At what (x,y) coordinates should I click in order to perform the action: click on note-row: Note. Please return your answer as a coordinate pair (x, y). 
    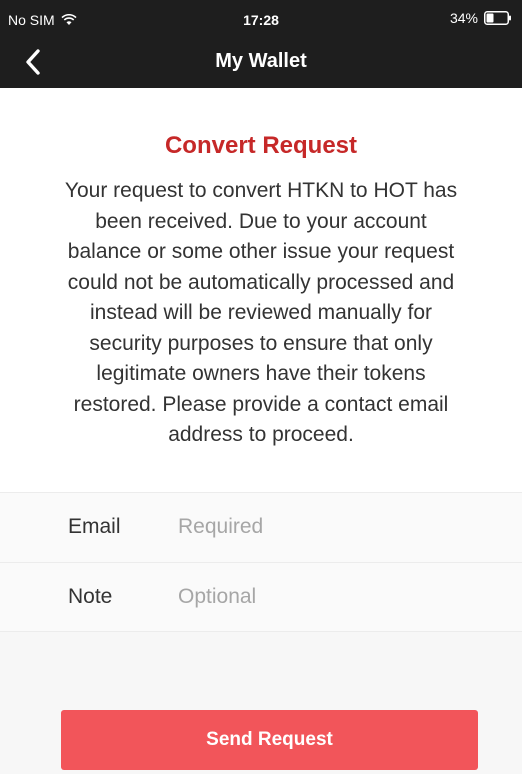
    Looking at the image, I should click on (261, 597).